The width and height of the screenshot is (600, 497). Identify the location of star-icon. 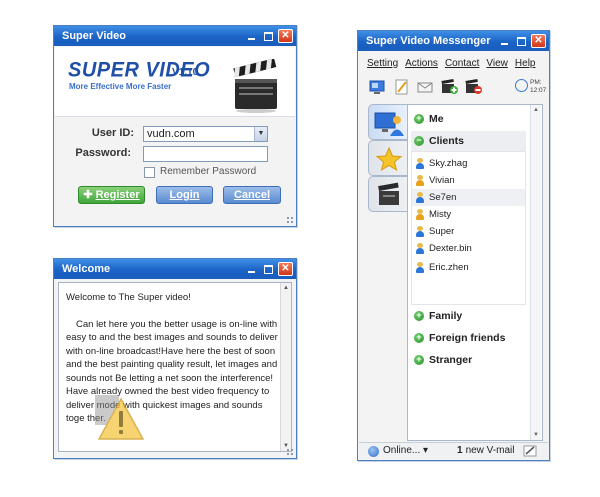
(389, 159).